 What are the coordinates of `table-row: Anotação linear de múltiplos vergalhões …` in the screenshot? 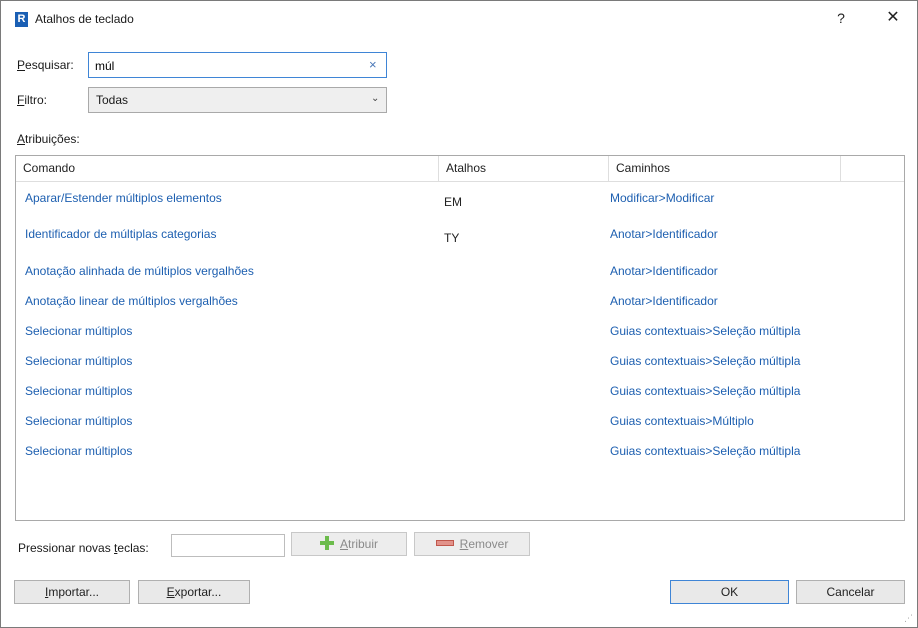 It's located at (460, 302).